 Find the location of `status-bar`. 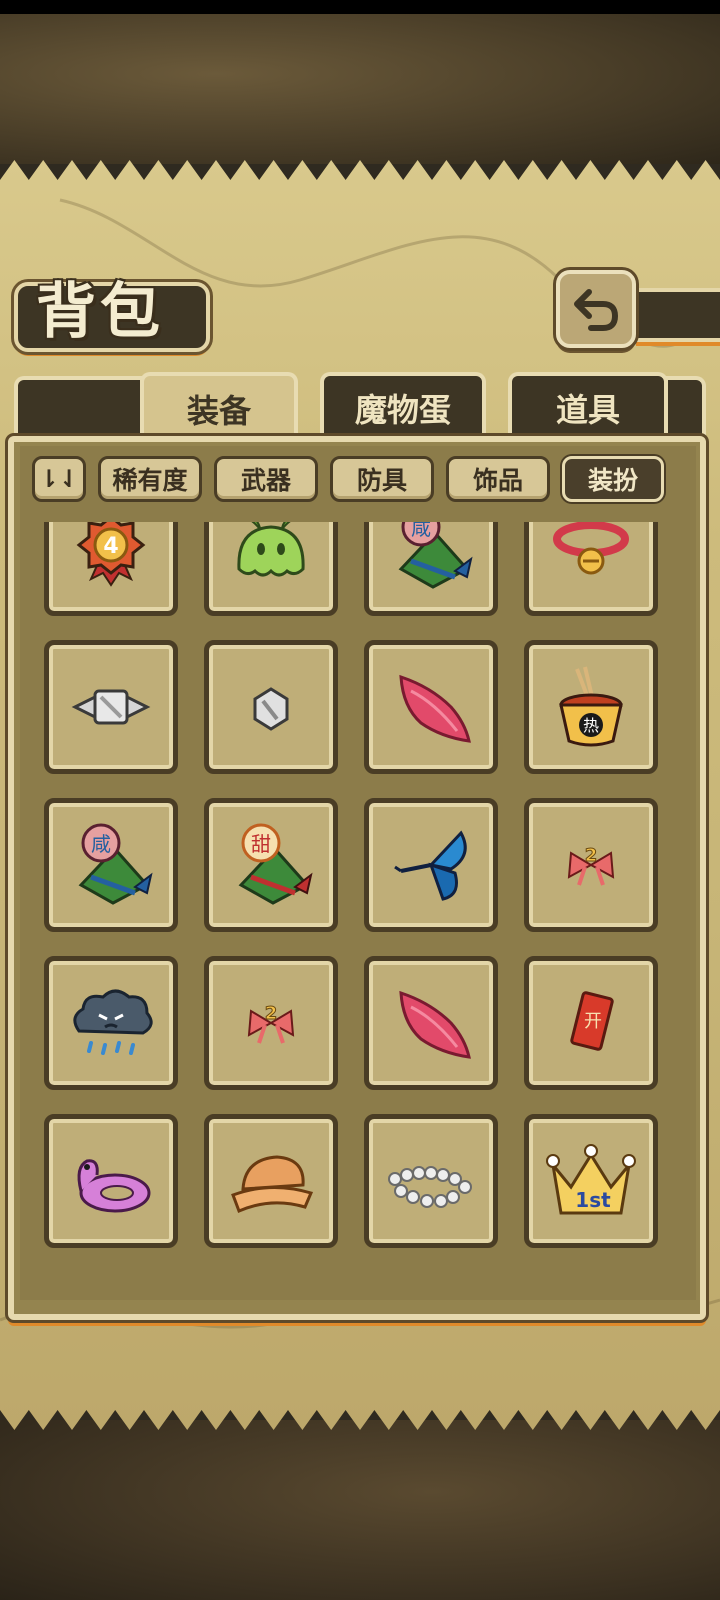

status-bar is located at coordinates (360, 7).